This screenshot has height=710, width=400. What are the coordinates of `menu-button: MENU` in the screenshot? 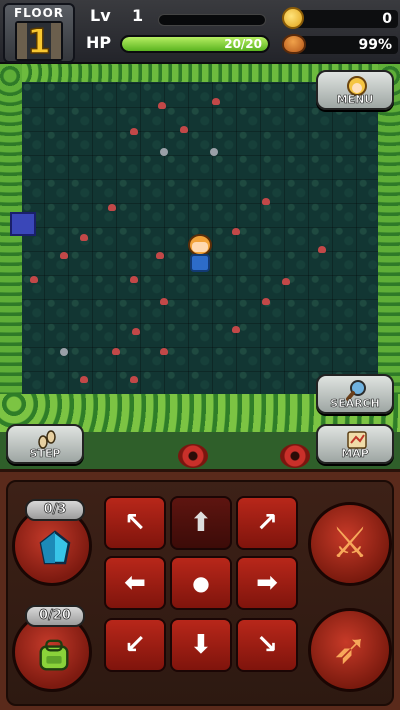 It's located at (355, 90).